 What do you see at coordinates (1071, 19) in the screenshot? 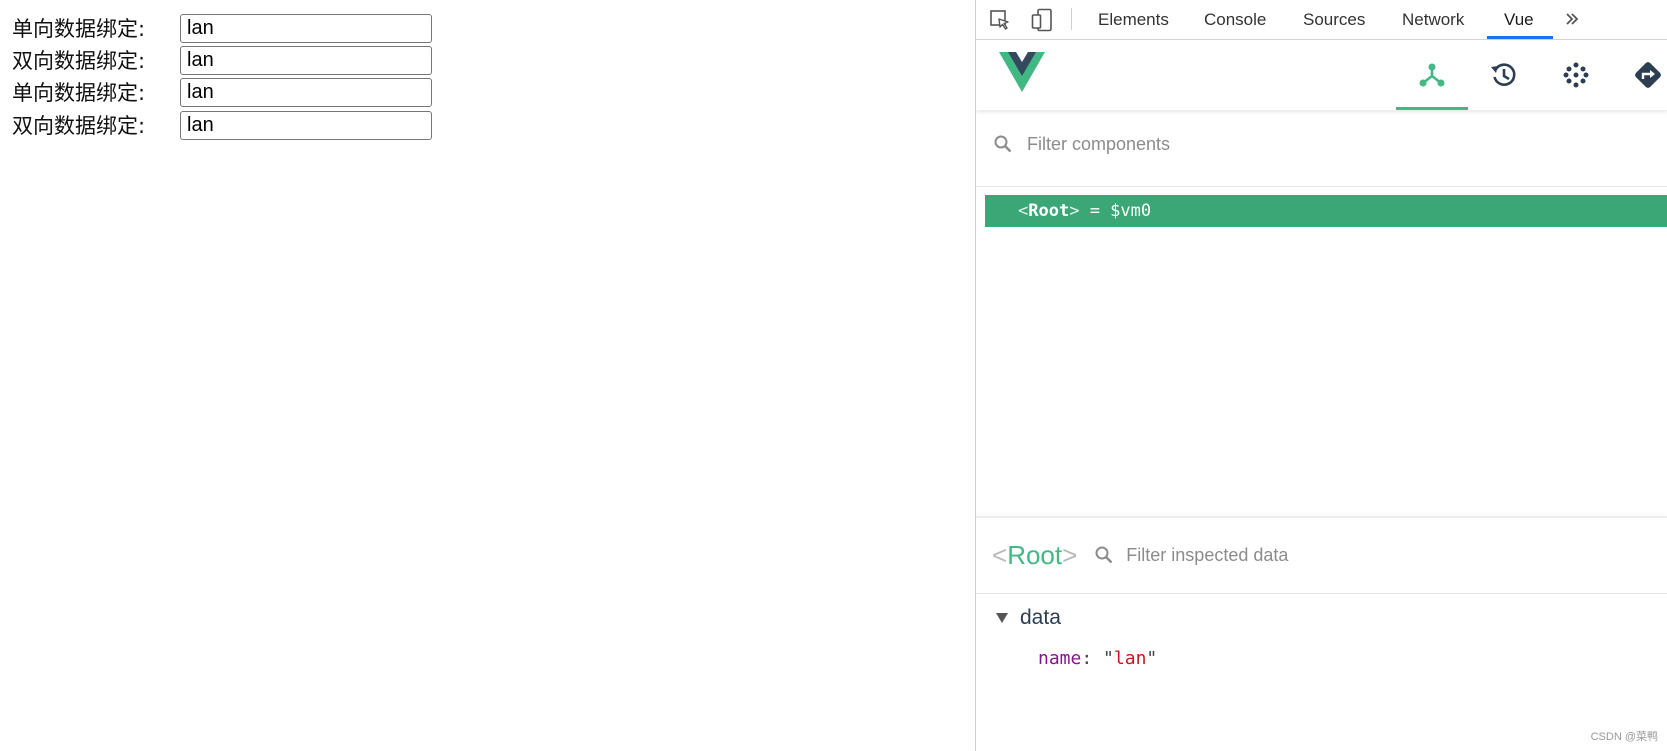
I see `toolbar-separator` at bounding box center [1071, 19].